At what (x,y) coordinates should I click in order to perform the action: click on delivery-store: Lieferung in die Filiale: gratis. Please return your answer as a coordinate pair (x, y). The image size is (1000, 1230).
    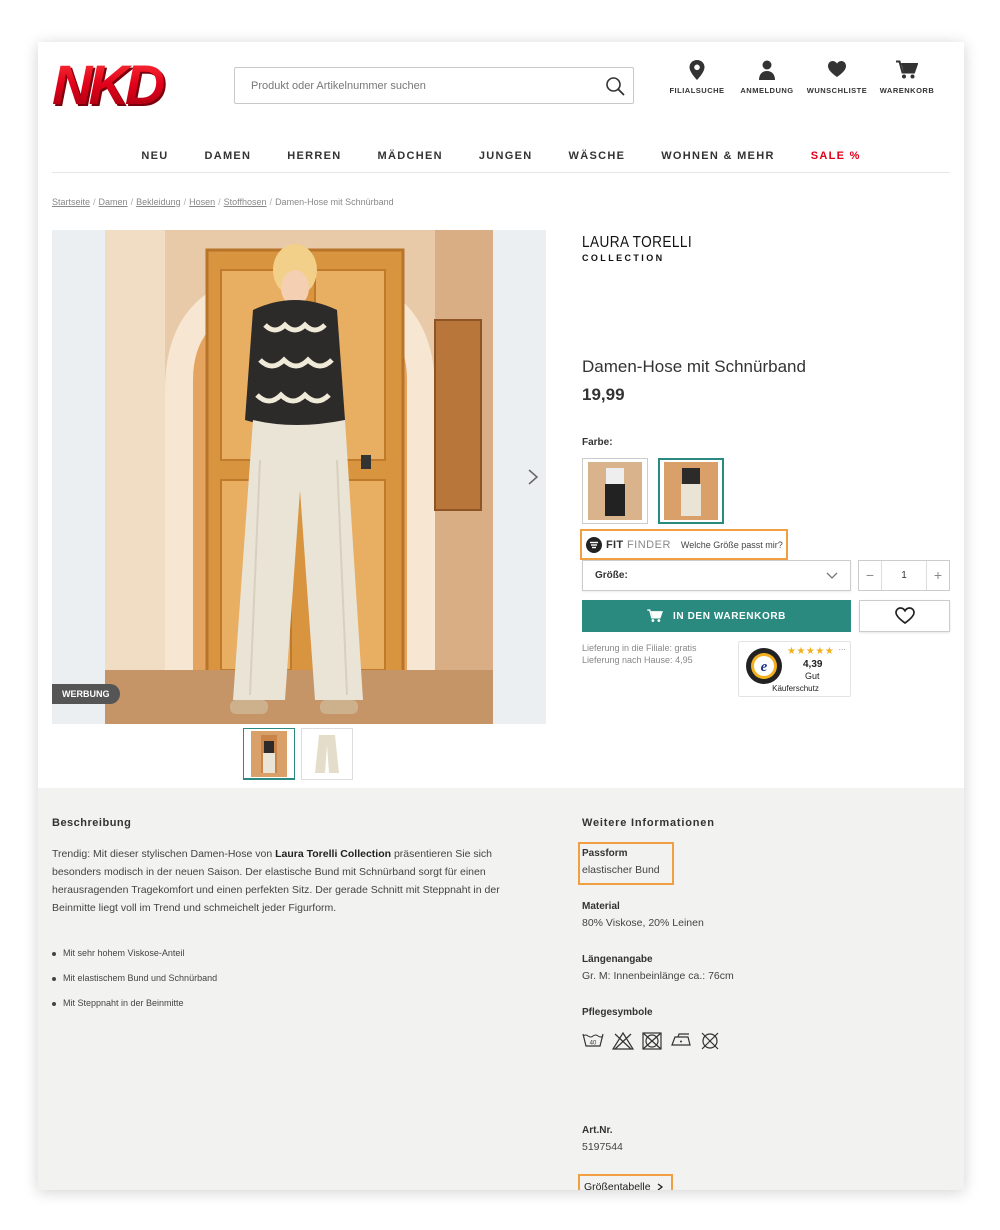
    Looking at the image, I should click on (639, 648).